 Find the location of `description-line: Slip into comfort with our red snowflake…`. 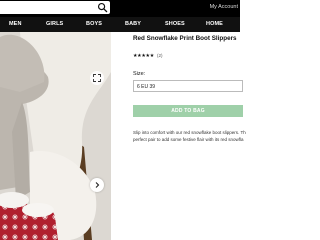

description-line: Slip into comfort with our red snowflake… is located at coordinates (189, 132).